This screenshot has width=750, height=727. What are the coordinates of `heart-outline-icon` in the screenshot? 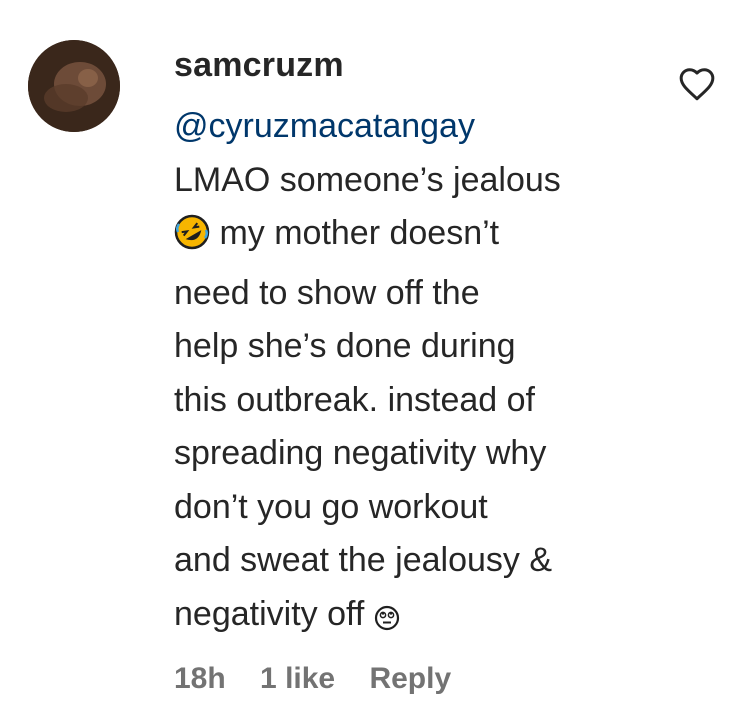 It's located at (697, 84).